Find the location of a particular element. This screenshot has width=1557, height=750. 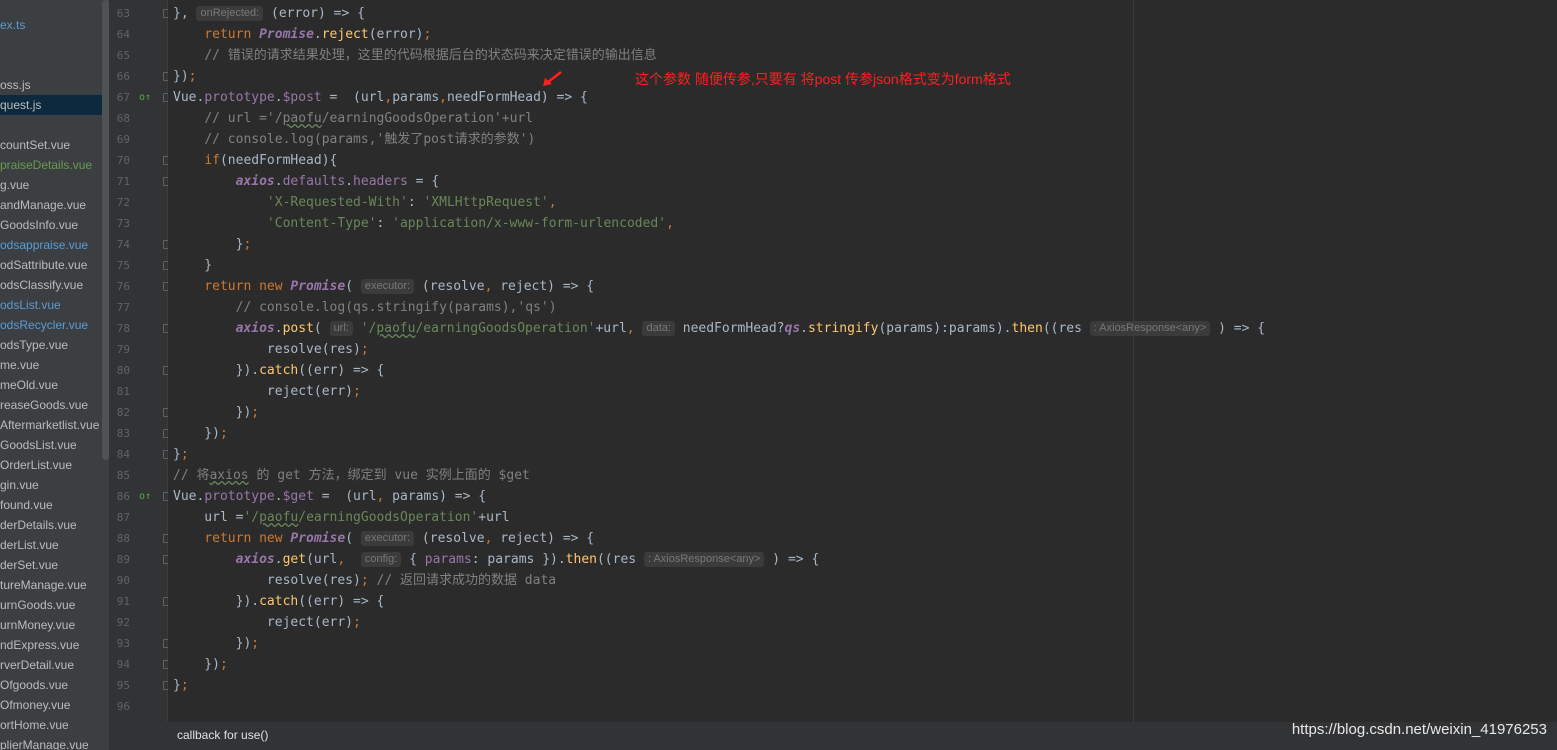

tree-item-file: urnGoods.vue is located at coordinates (51, 605).